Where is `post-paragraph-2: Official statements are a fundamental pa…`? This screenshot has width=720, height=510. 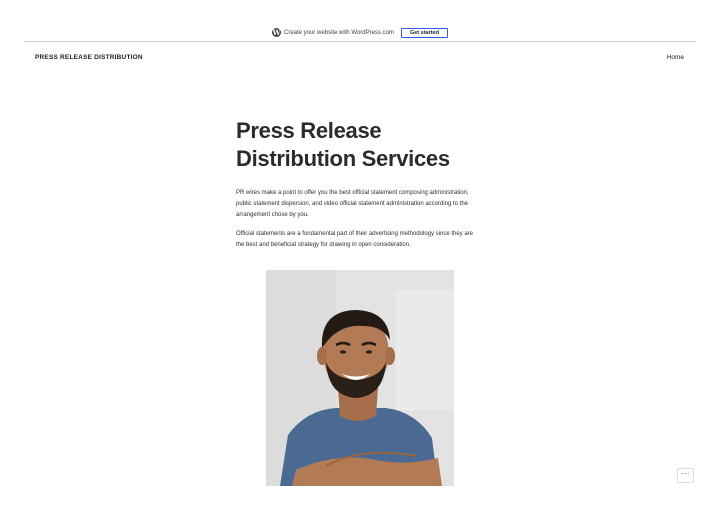 post-paragraph-2: Official statements are a fundamental pa… is located at coordinates (355, 239).